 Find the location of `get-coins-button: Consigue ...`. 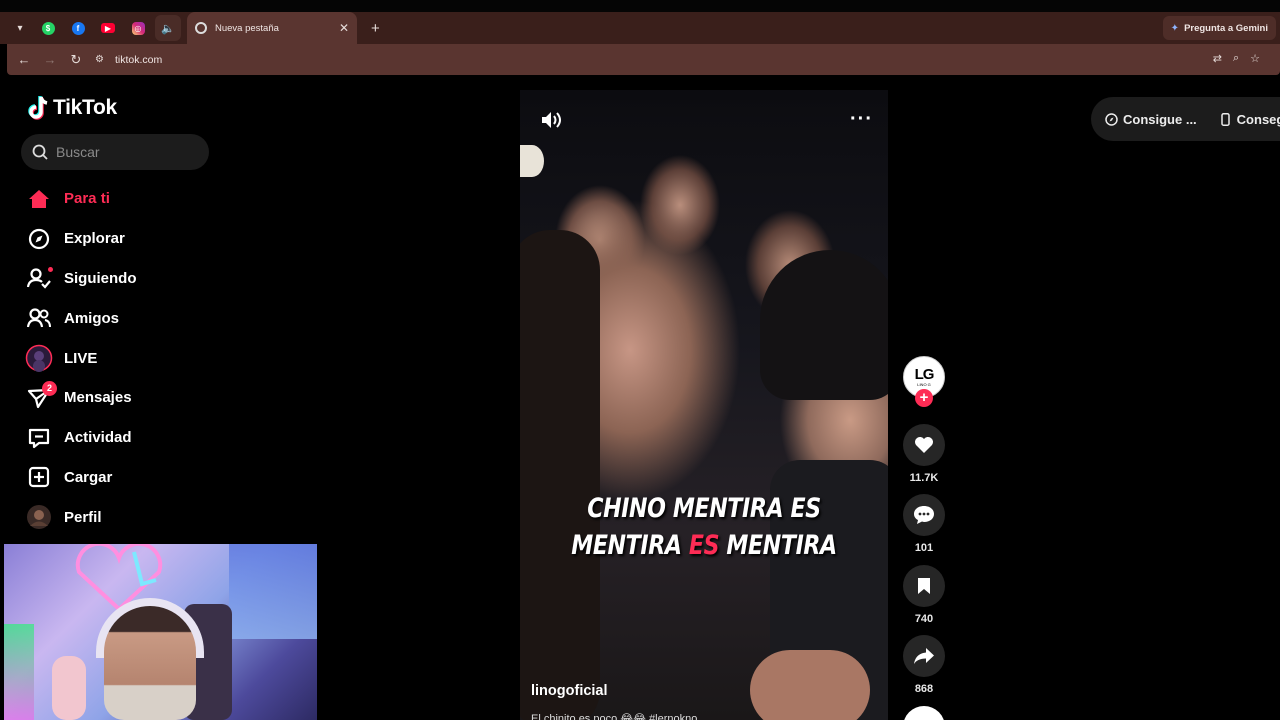

get-coins-button: Consigue ... is located at coordinates (1151, 119).